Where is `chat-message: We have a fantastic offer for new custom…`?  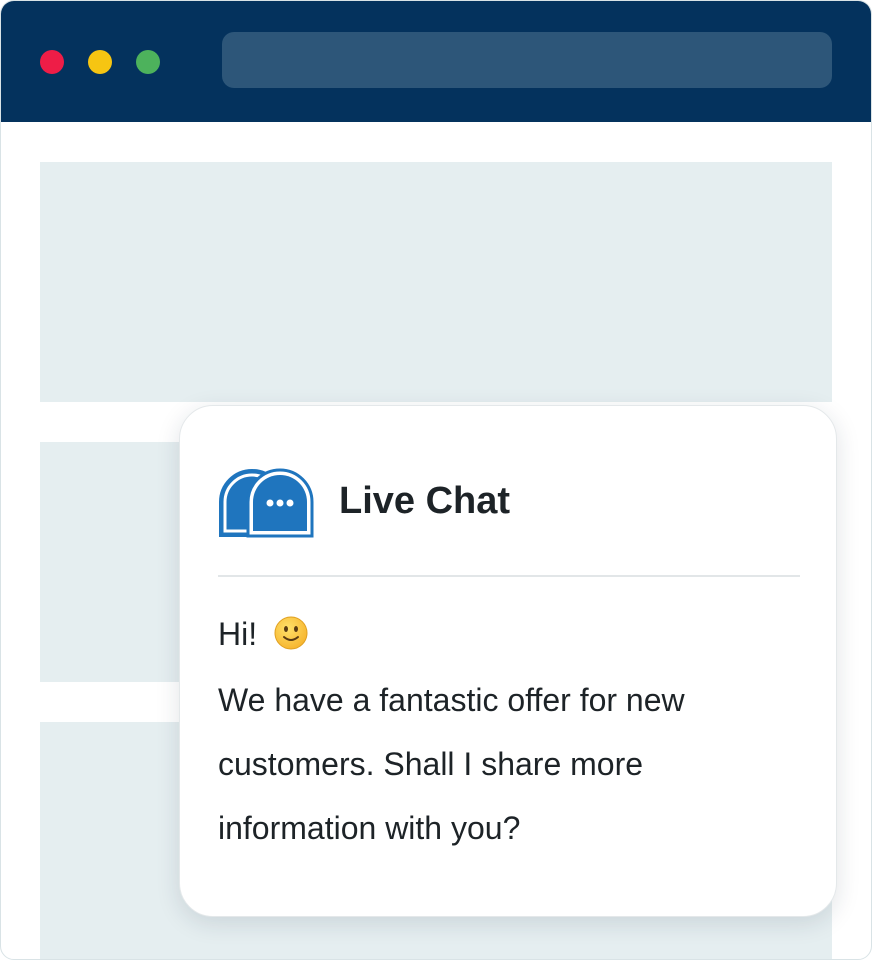 chat-message: We have a fantastic offer for new custom… is located at coordinates (451, 764).